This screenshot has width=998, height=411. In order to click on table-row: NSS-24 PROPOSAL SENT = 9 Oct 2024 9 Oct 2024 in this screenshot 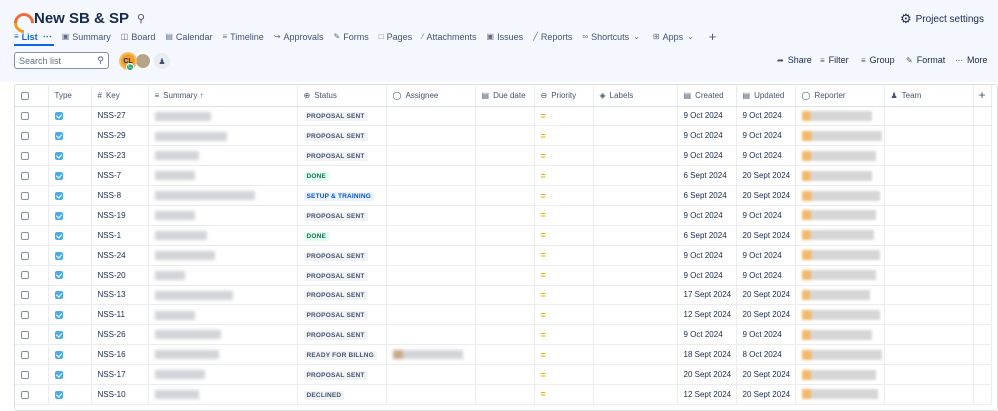, I will do `click(503, 255)`.